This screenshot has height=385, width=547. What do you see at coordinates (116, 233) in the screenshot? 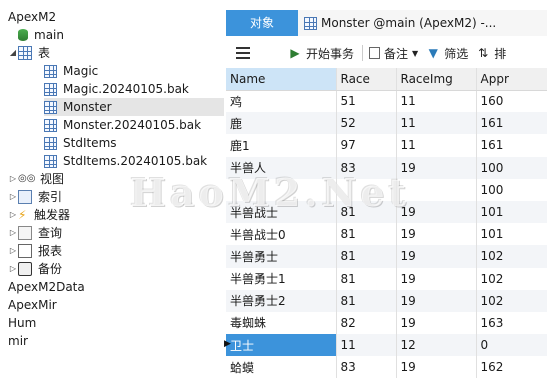
I see `tree-item: ▷ 查询` at bounding box center [116, 233].